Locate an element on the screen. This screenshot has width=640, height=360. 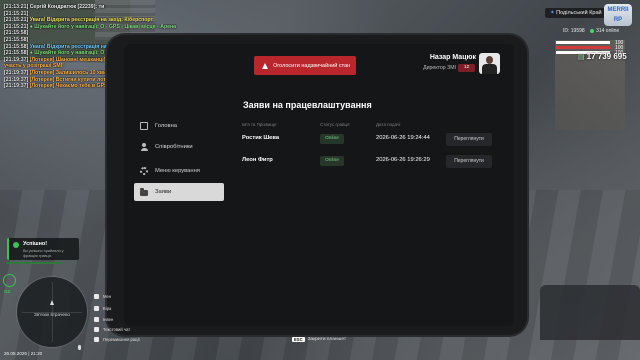
date-time: 26.05.2026 | 21:20 is located at coordinates (23, 353).